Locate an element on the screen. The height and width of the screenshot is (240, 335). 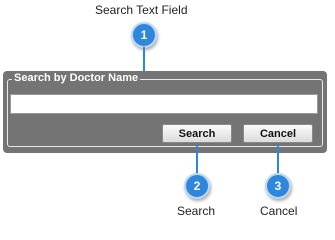
doctor-name-search-input is located at coordinates (164, 104).